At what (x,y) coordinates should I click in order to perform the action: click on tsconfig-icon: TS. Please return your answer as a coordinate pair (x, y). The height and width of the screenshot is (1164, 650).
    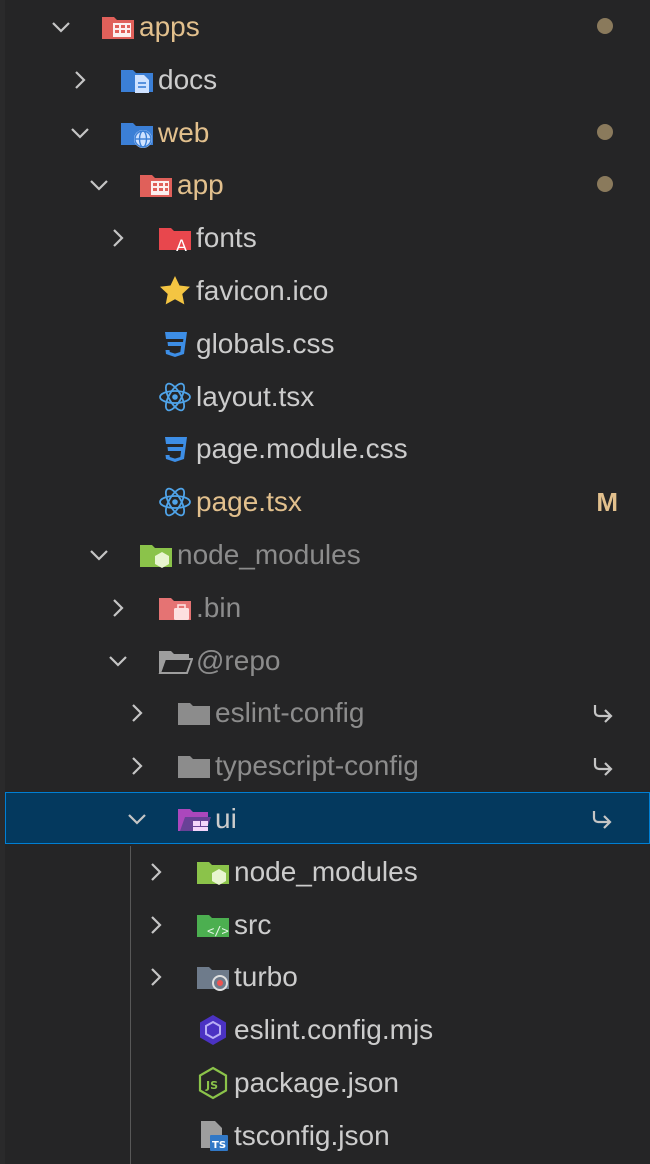
    Looking at the image, I should click on (213, 1136).